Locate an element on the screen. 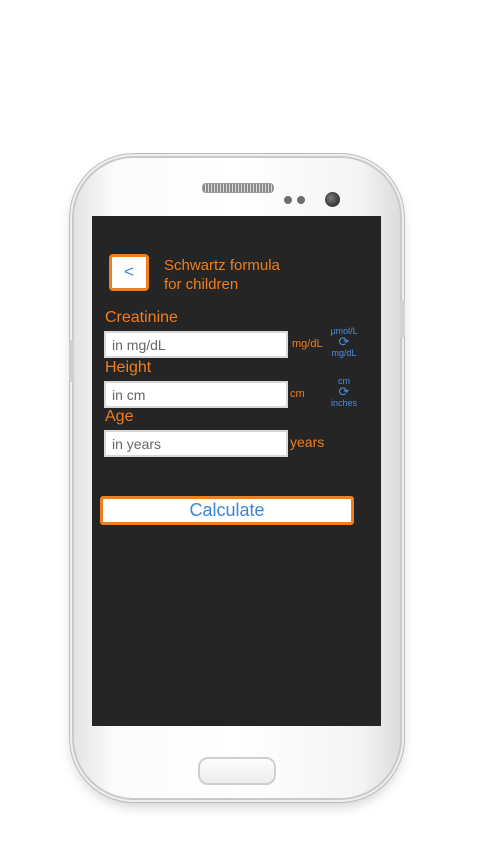 The image size is (480, 853). front-camera is located at coordinates (332, 199).